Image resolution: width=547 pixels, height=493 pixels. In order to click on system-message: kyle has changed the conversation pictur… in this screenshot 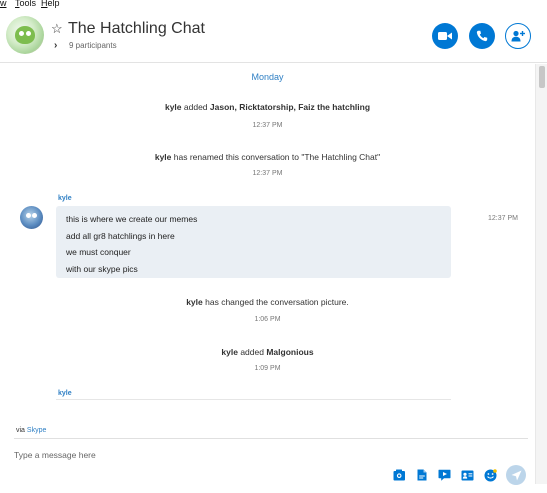, I will do `click(267, 302)`.